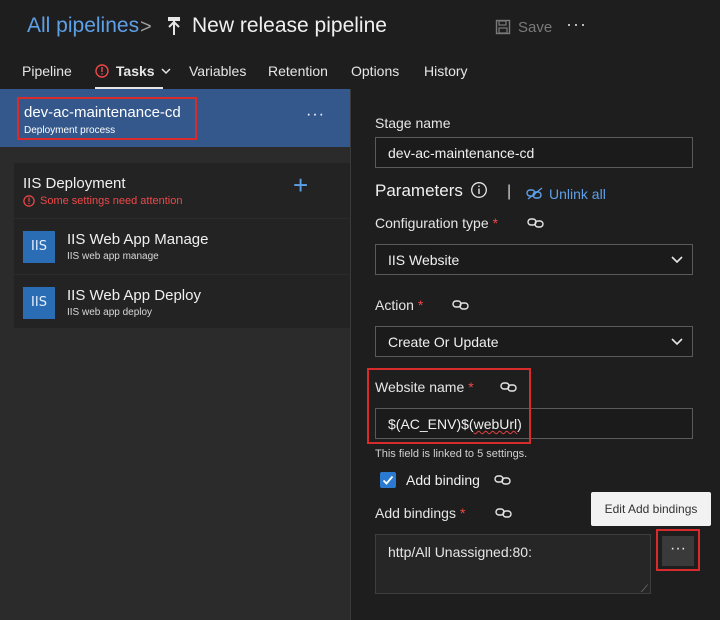 The image size is (720, 620). What do you see at coordinates (110, 312) in the screenshot?
I see `task-subtitle: IIS web app deploy` at bounding box center [110, 312].